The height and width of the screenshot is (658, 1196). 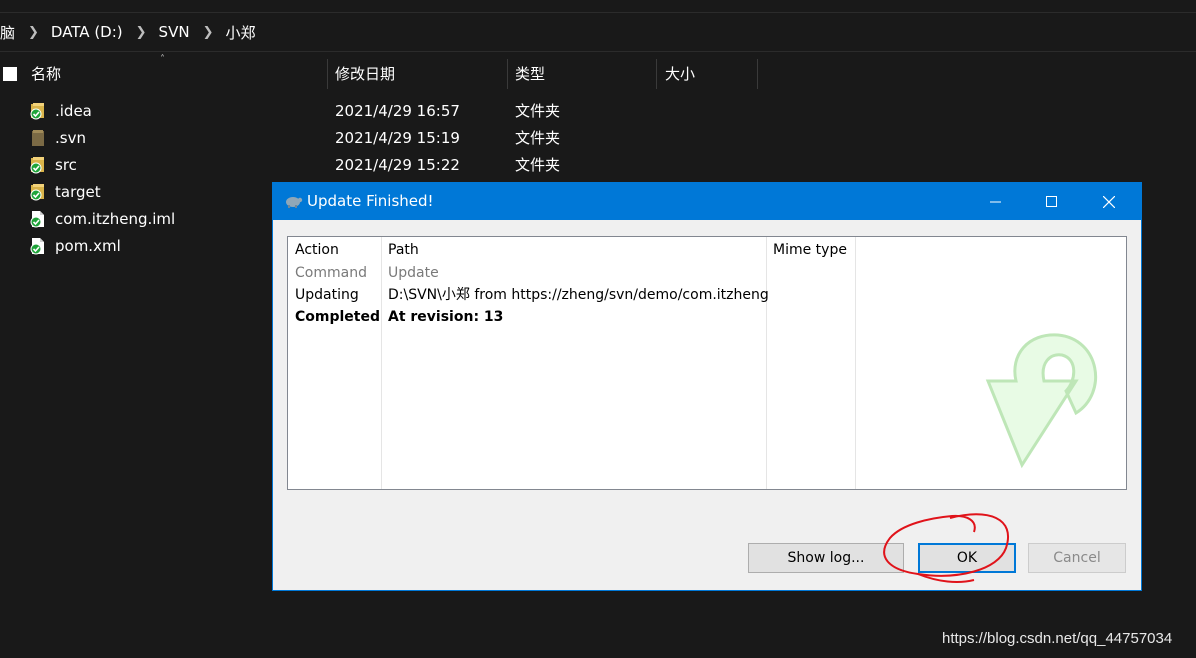 I want to click on file-date: 2021/4/29 15:22, so click(x=397, y=165).